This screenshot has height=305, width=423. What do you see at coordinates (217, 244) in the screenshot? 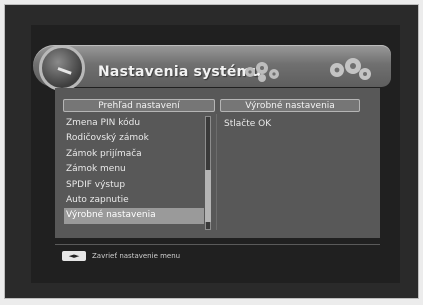
I see `footer-divider` at bounding box center [217, 244].